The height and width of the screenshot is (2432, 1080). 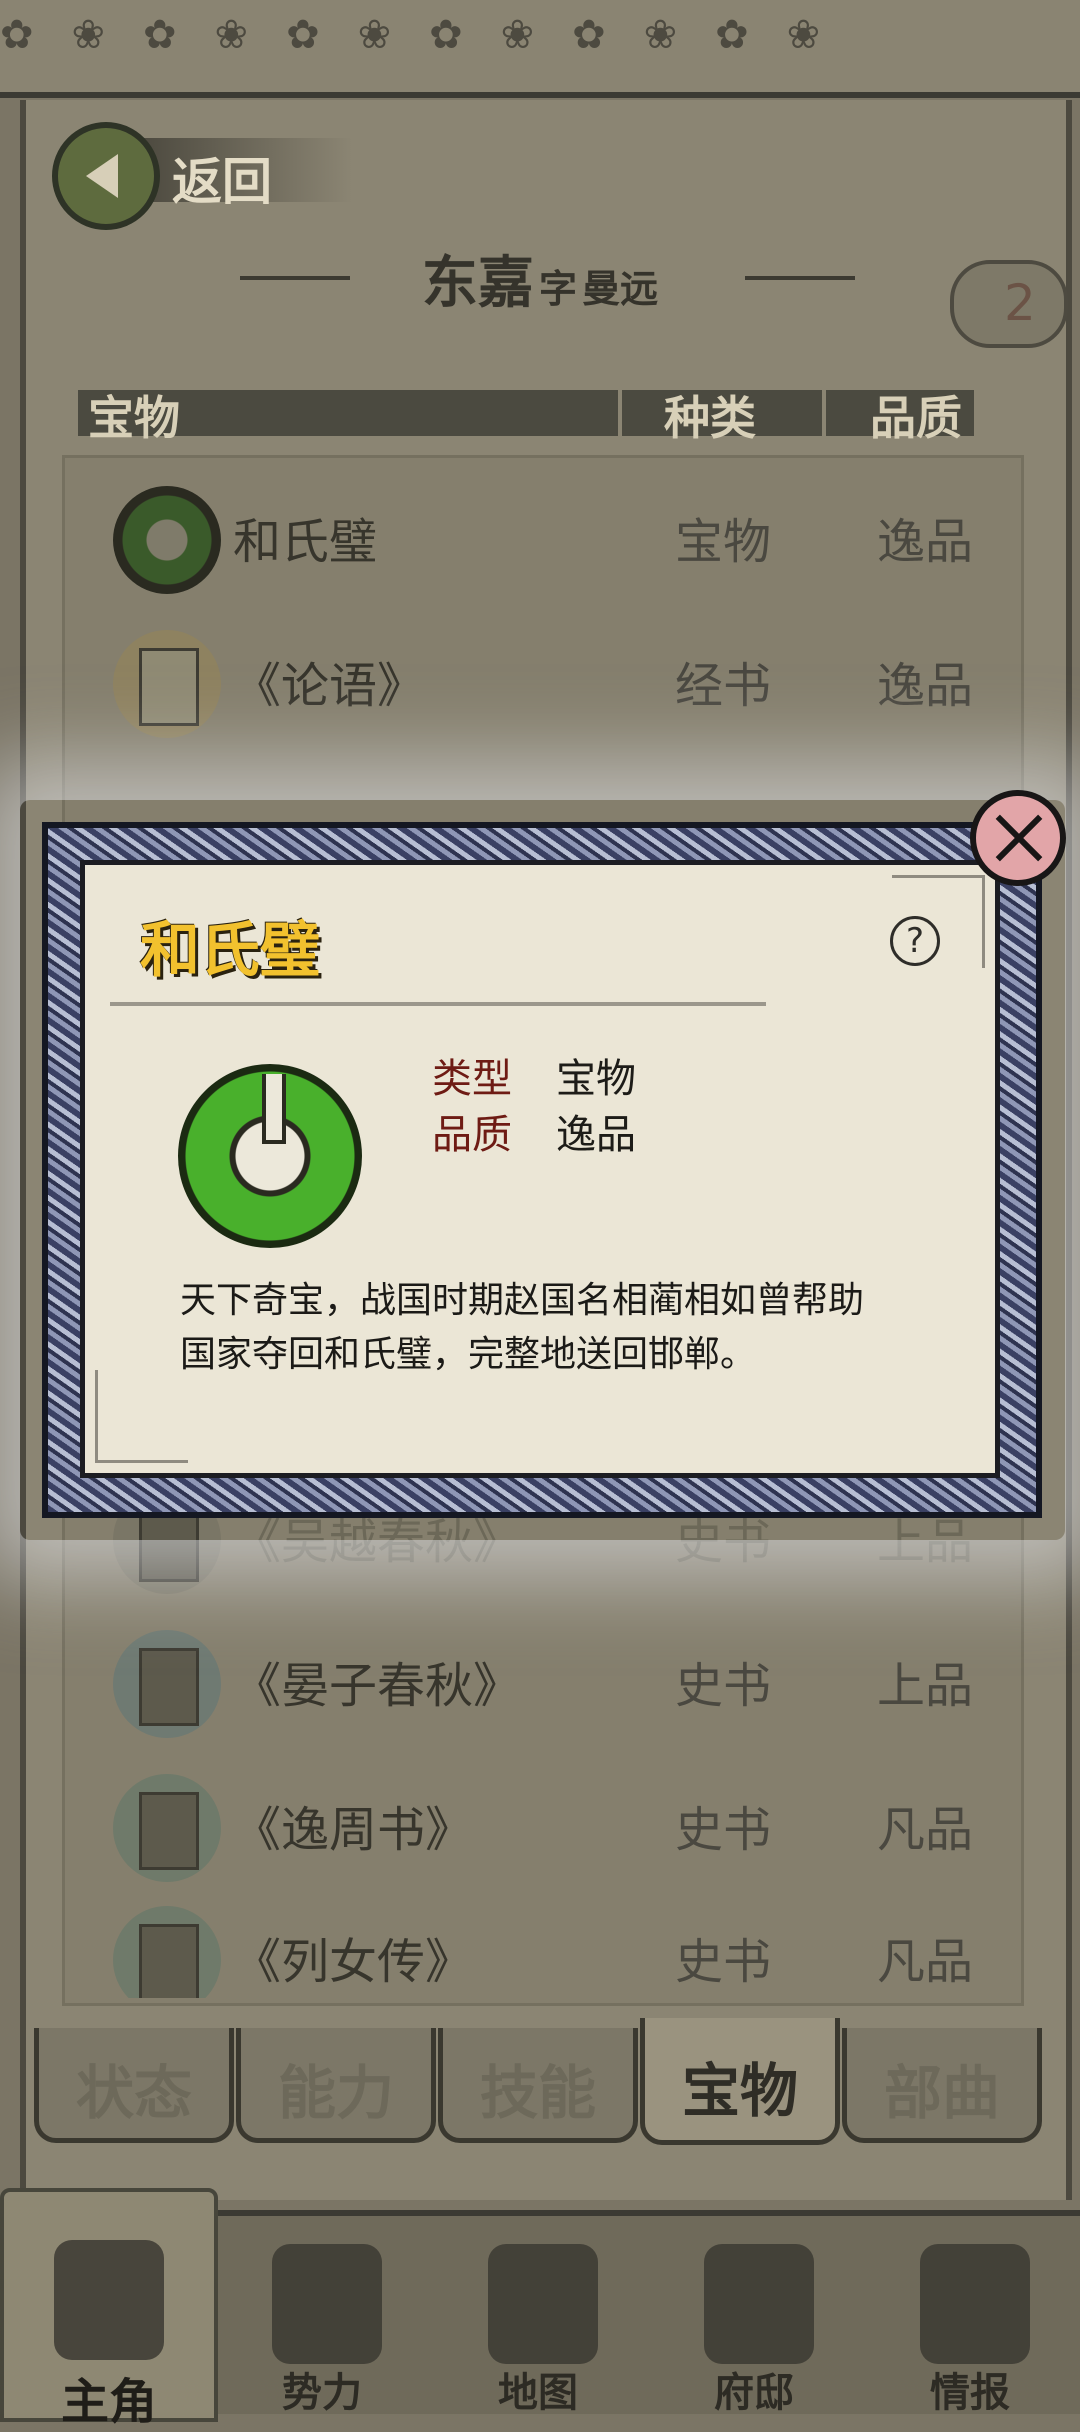 I want to click on list-item: 《晏子春秋》 史书 上品, so click(x=543, y=1674).